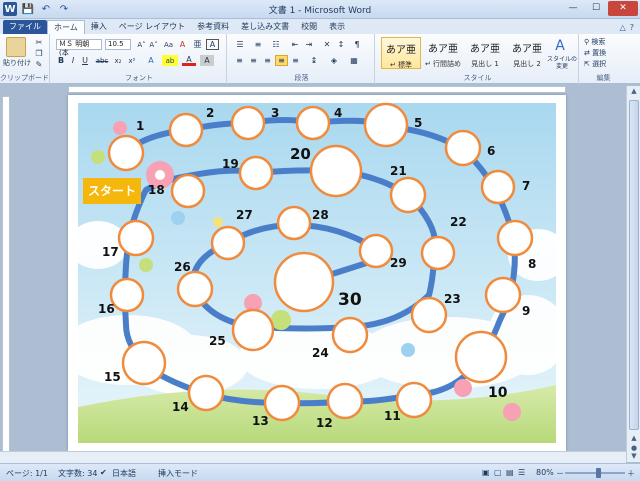  What do you see at coordinates (560, 46) in the screenshot?
I see `change-styles-icon: A` at bounding box center [560, 46].